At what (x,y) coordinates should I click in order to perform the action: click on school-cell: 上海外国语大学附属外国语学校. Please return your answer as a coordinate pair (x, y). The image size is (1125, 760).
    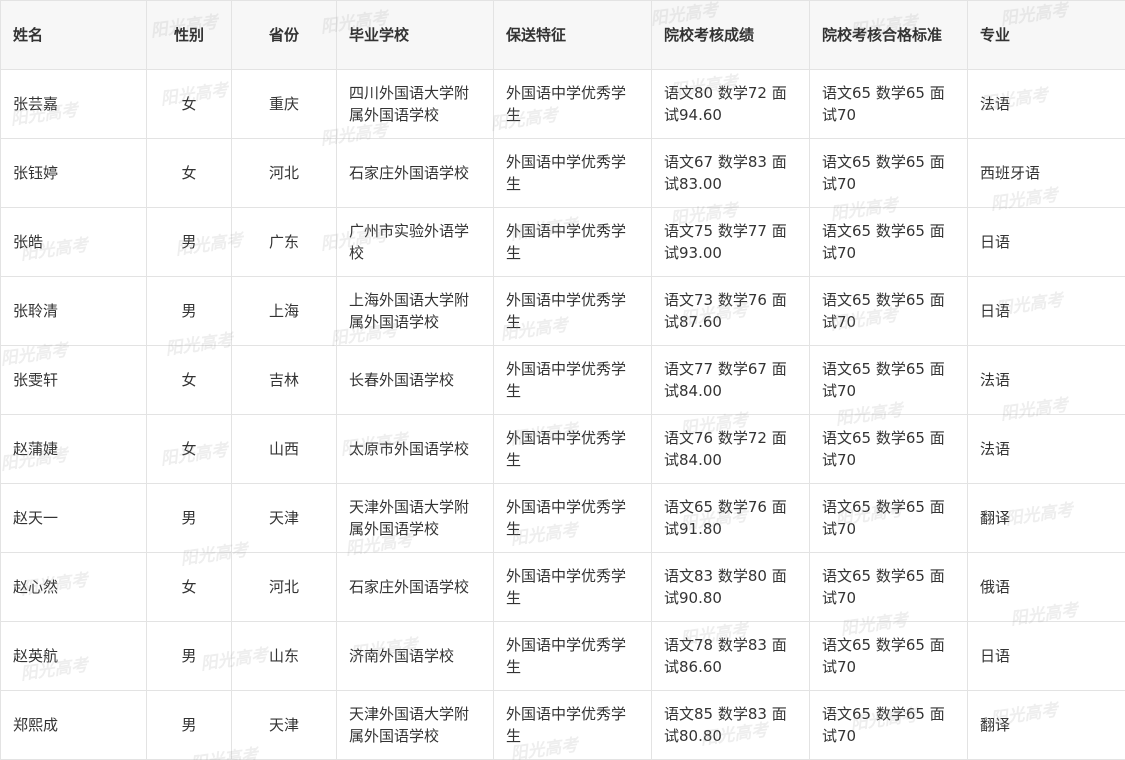
    Looking at the image, I should click on (415, 311).